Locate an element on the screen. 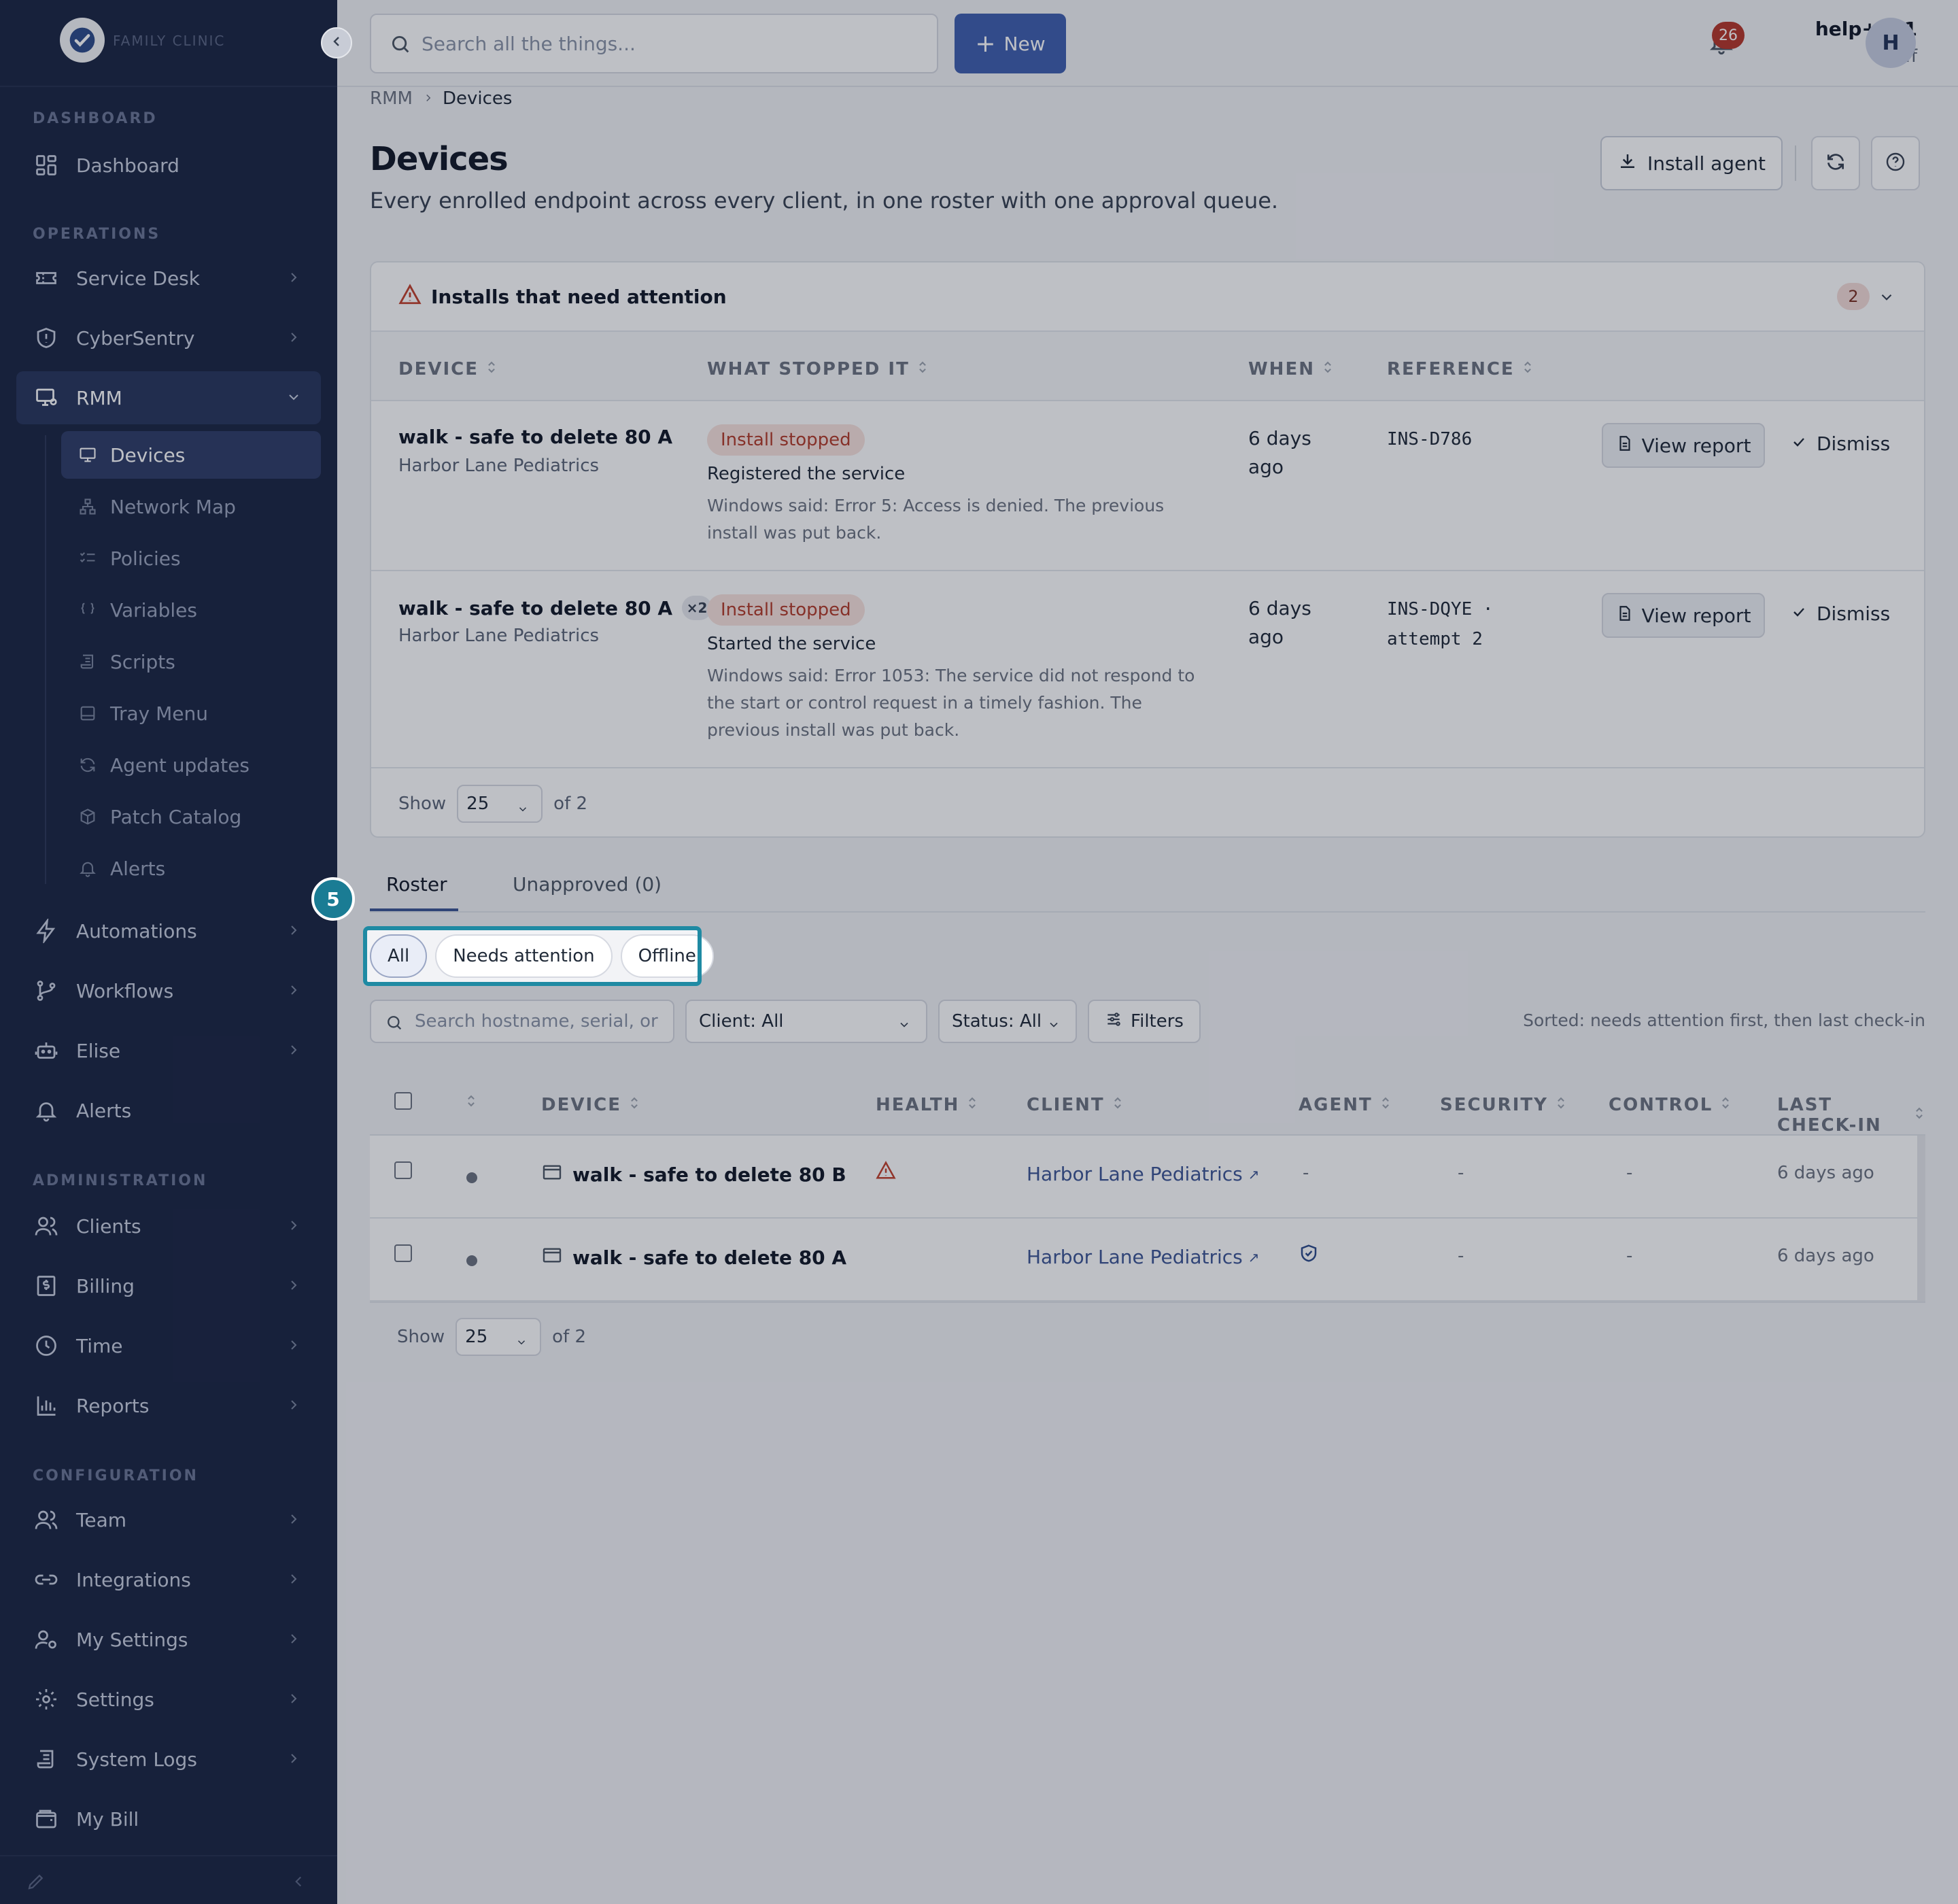 The width and height of the screenshot is (1958, 1904). roster-search-placeholder: Search hostname, serial, or is located at coordinates (536, 1022).